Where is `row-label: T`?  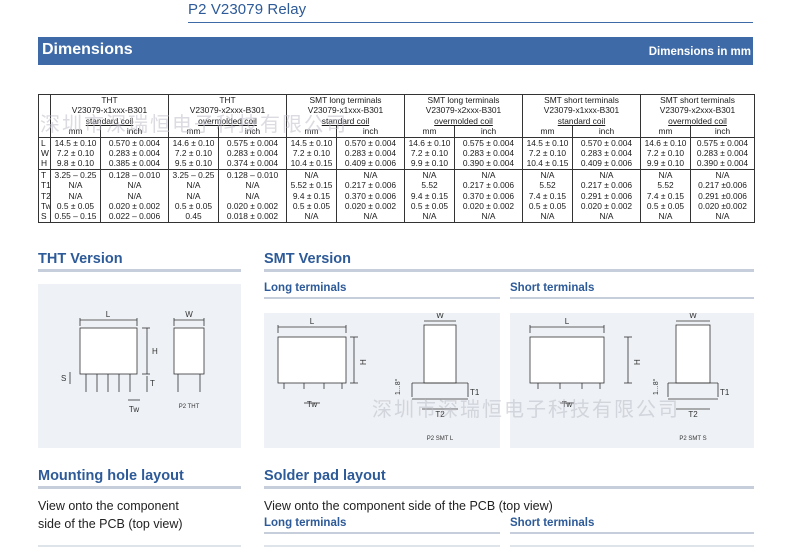 row-label: T is located at coordinates (44, 175).